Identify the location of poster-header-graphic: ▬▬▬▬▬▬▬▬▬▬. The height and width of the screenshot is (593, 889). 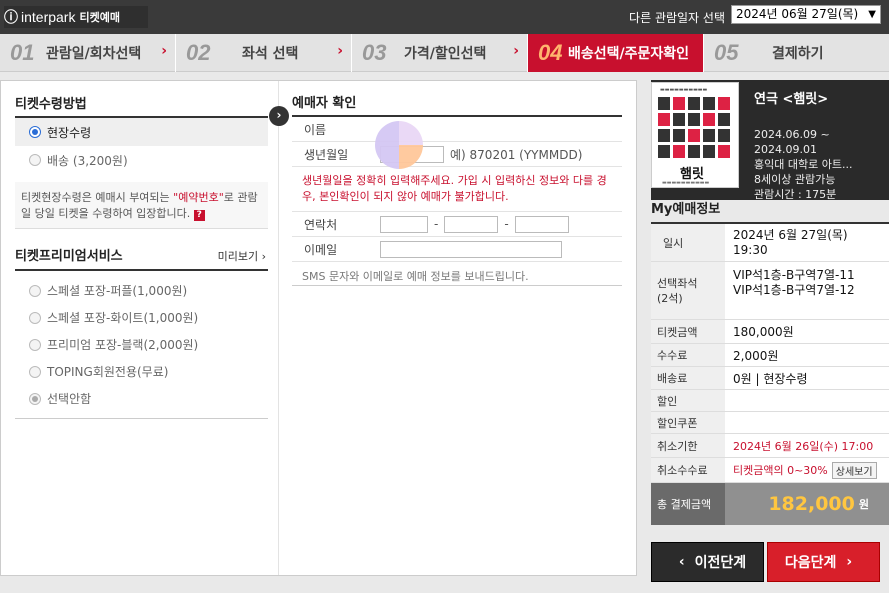
(684, 90).